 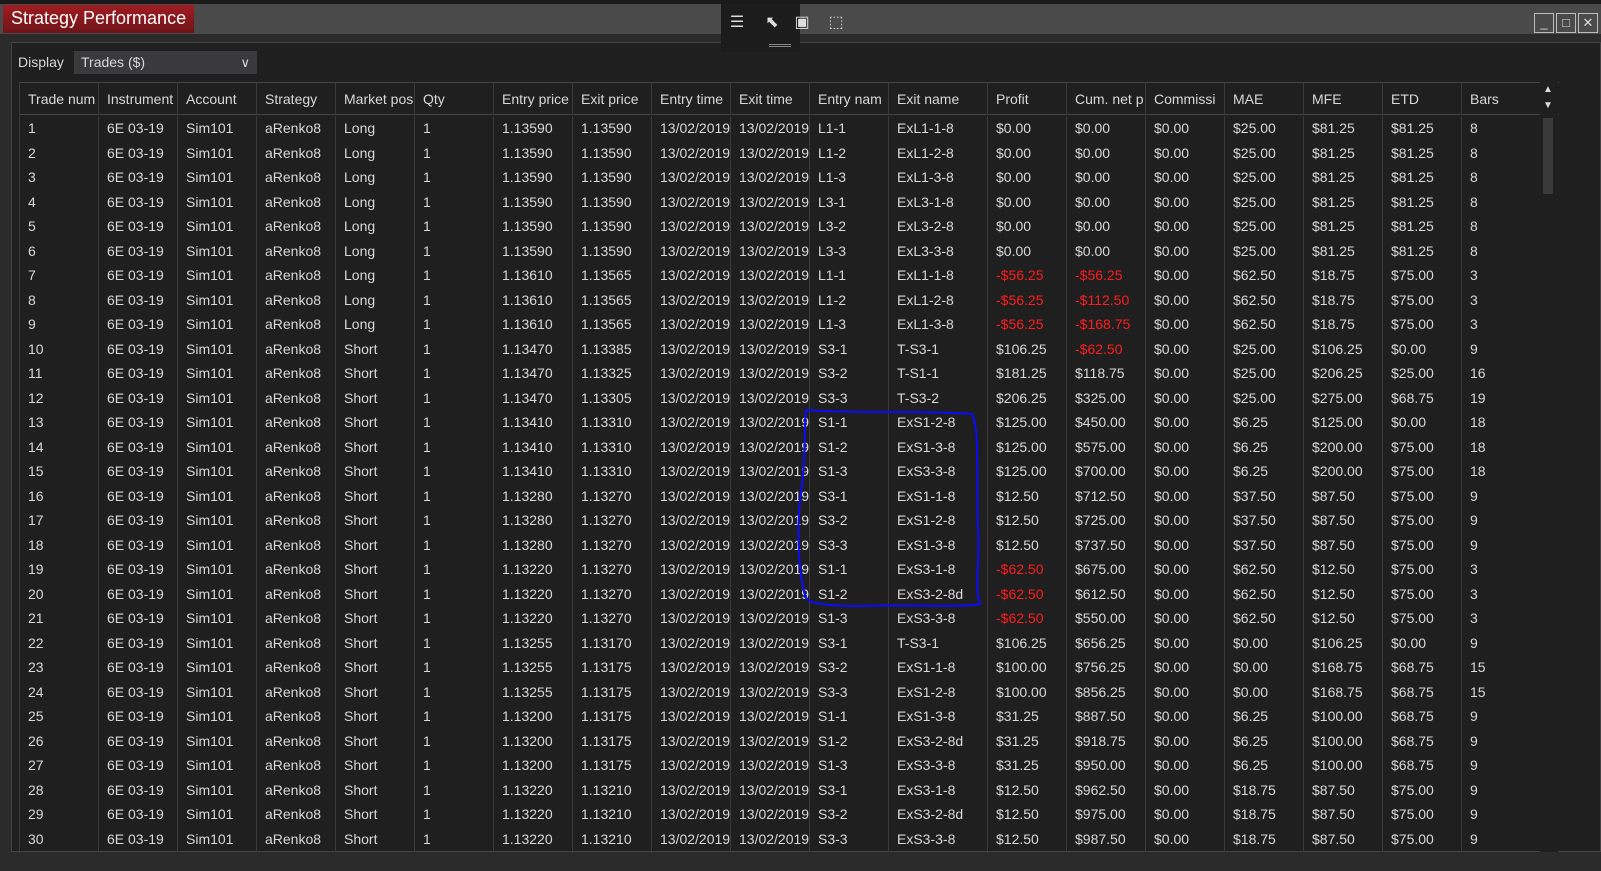 I want to click on table-cell: 1.13270, so click(x=611, y=520).